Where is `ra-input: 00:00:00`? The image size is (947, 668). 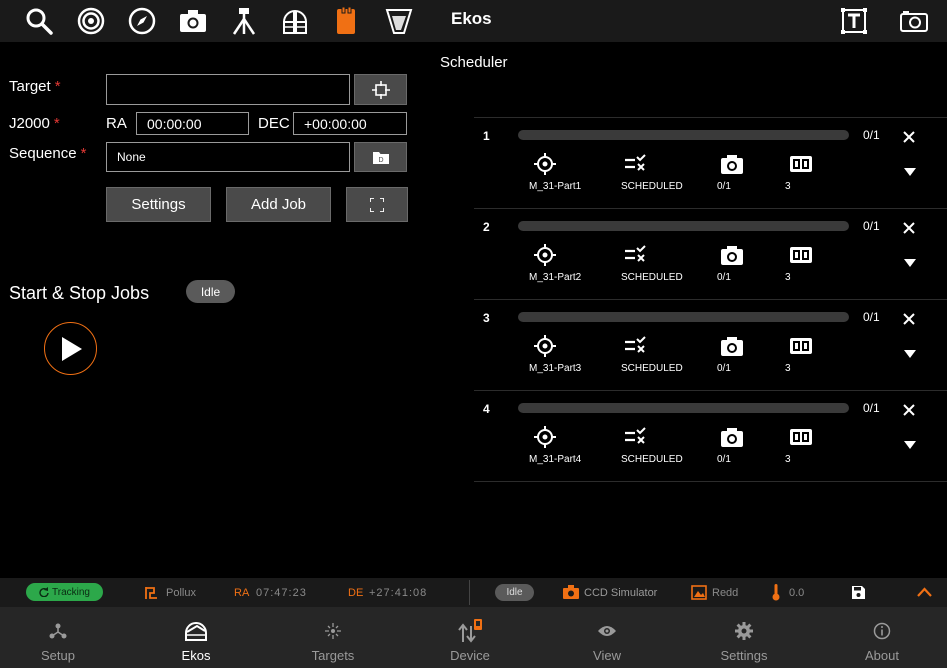 ra-input: 00:00:00 is located at coordinates (192, 123).